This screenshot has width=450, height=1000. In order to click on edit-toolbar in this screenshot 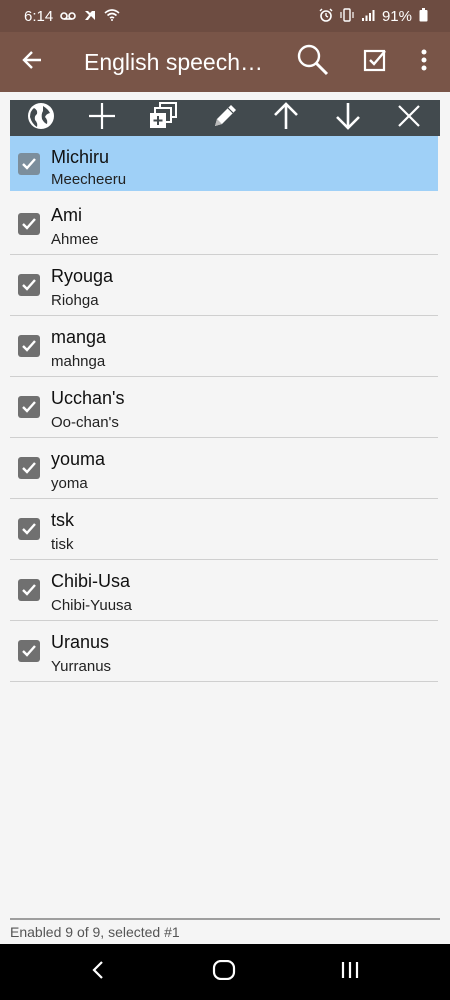, I will do `click(225, 118)`.